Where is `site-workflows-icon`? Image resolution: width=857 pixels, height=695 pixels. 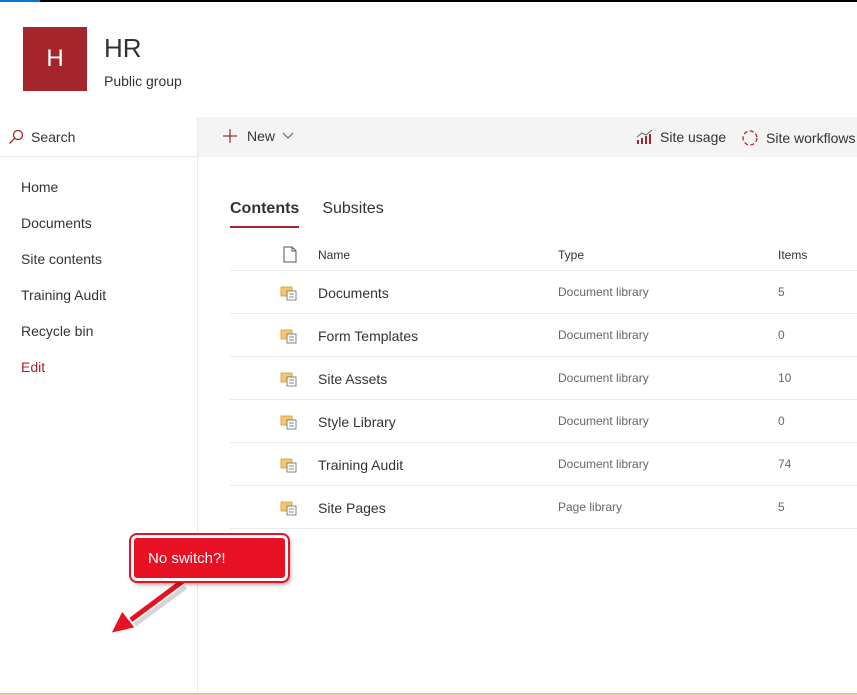 site-workflows-icon is located at coordinates (750, 138).